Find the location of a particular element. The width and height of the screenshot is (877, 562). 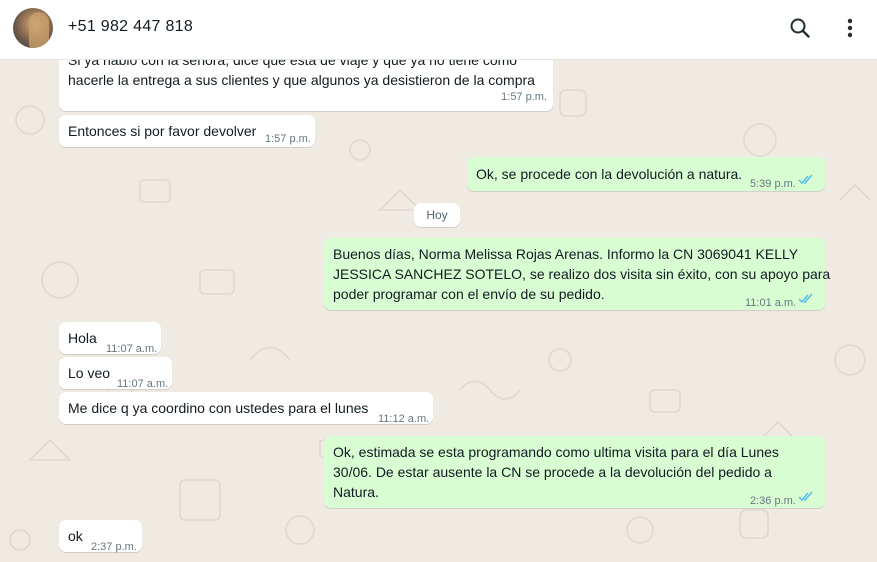

message-bubble-incoming: Entonces si por favor devolver 1:57 p.m. is located at coordinates (187, 131).